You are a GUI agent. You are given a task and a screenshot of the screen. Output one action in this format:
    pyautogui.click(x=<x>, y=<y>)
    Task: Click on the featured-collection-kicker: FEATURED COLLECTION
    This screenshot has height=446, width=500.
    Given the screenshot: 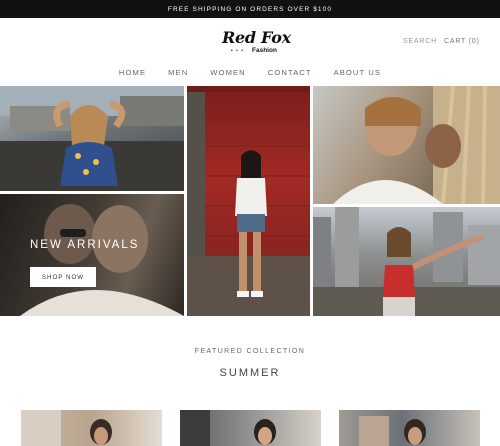 What is the action you would take?
    pyautogui.click(x=250, y=351)
    